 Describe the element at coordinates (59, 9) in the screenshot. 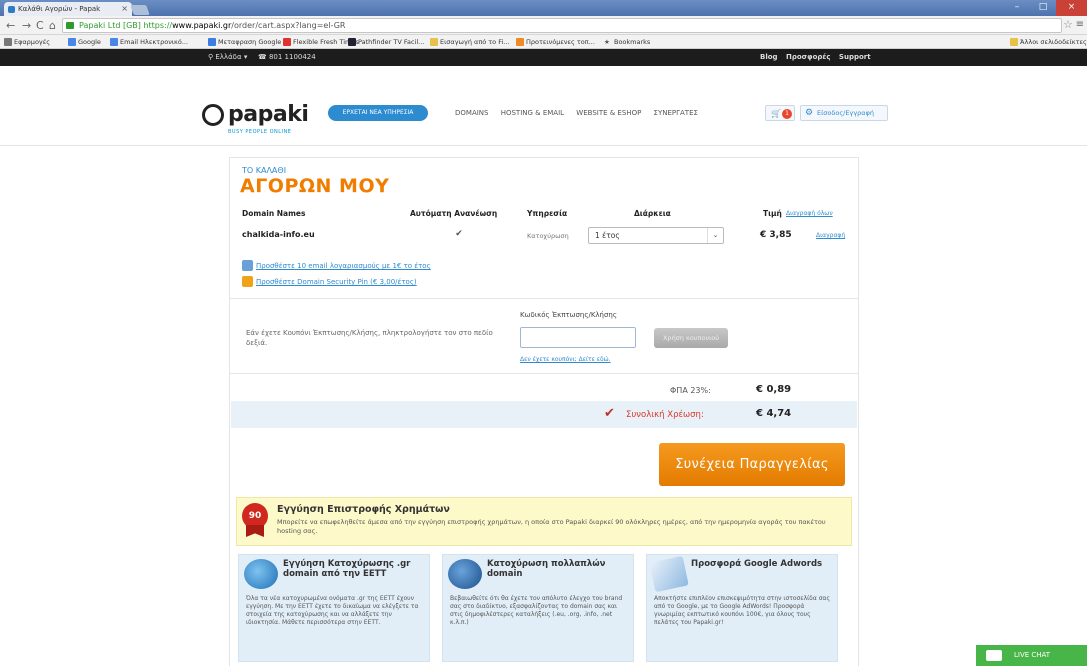

I see `tab-title: Καλάθι Αγορών - Papak` at that location.